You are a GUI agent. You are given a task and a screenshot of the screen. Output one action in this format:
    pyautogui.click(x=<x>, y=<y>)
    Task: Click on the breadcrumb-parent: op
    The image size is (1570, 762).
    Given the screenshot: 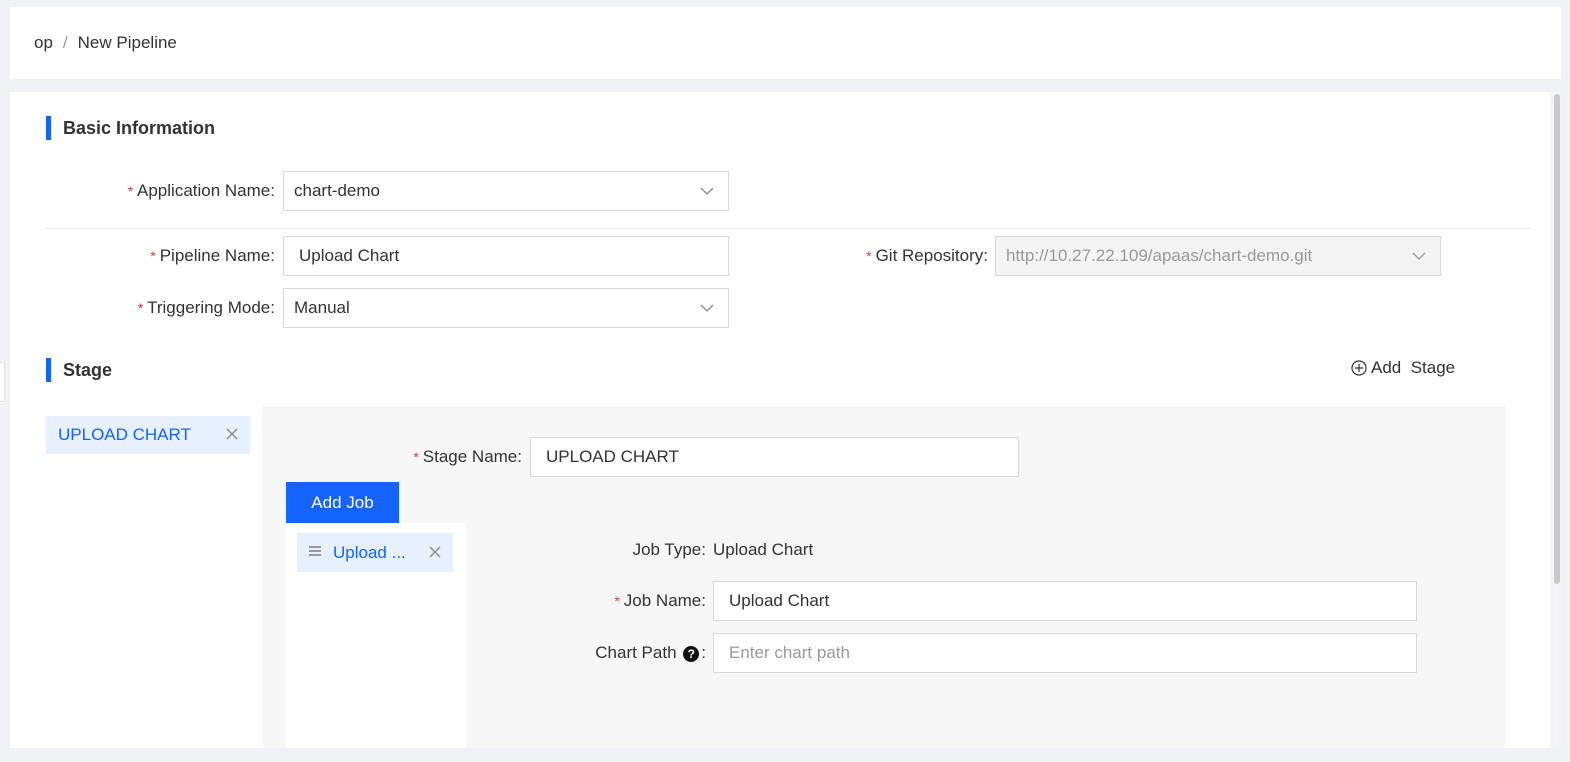 What is the action you would take?
    pyautogui.click(x=43, y=43)
    